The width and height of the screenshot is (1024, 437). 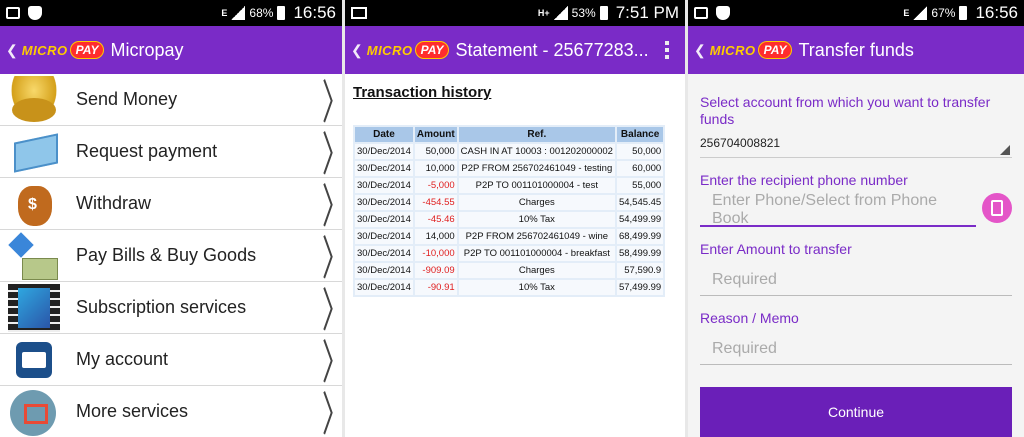 What do you see at coordinates (435, 287) in the screenshot?
I see `cell-amount: -90.91` at bounding box center [435, 287].